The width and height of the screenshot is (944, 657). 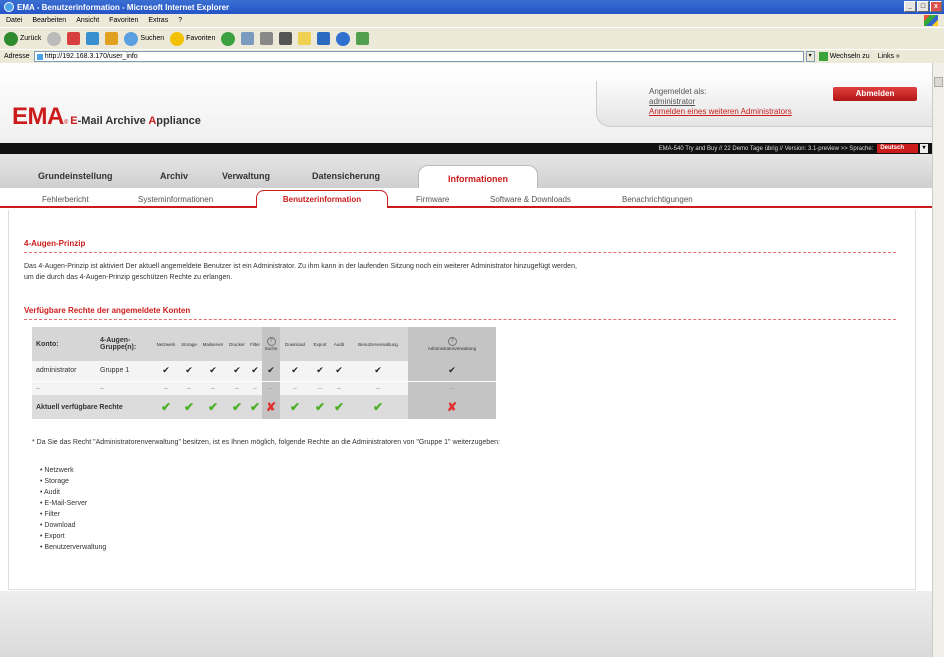 I want to click on list-item: E-Mail-Server, so click(x=73, y=503).